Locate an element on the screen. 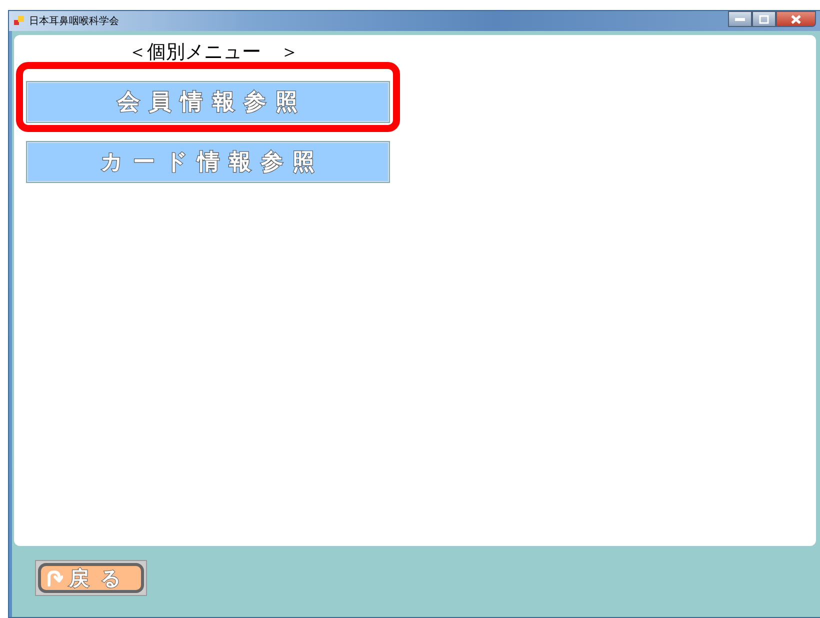 This screenshot has width=820, height=618. menu-heading: ＜個別メニュー ＞ is located at coordinates (214, 52).